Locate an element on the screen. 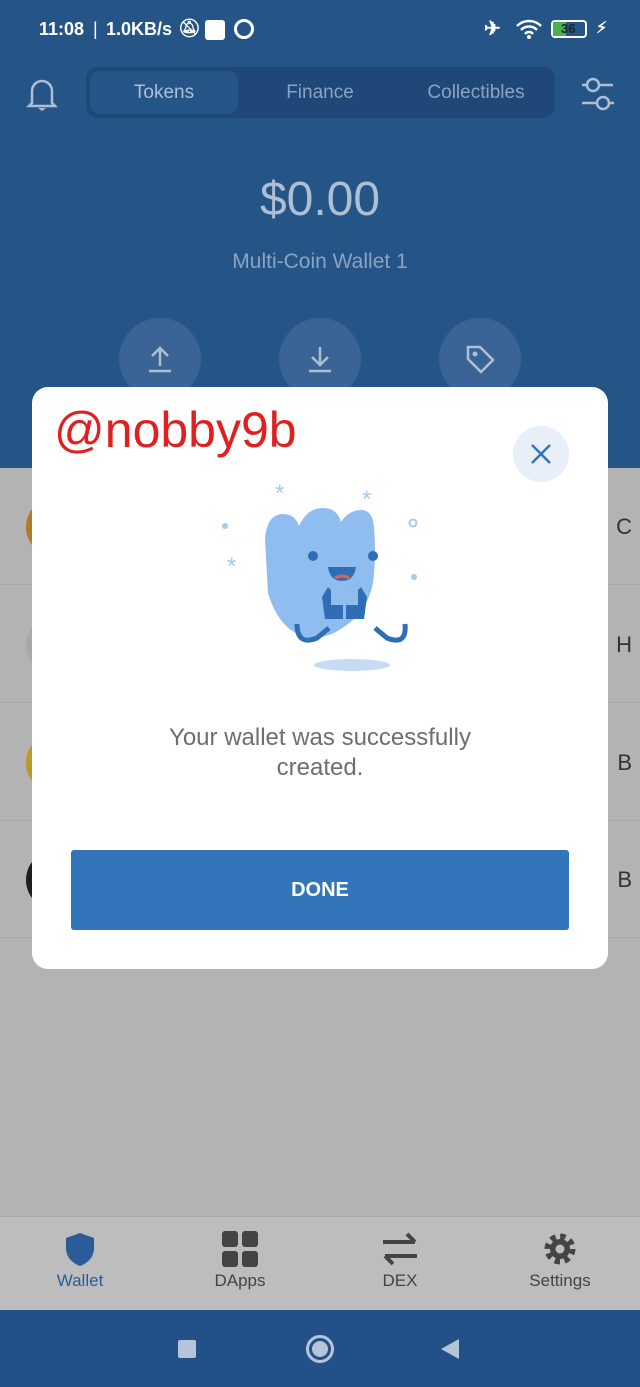  total-balance: $0.00 is located at coordinates (320, 199).